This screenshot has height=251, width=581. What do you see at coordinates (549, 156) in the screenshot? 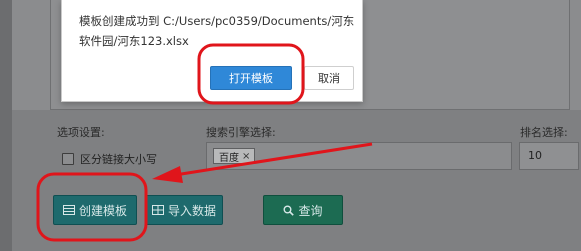
I see `rank-select: 10` at bounding box center [549, 156].